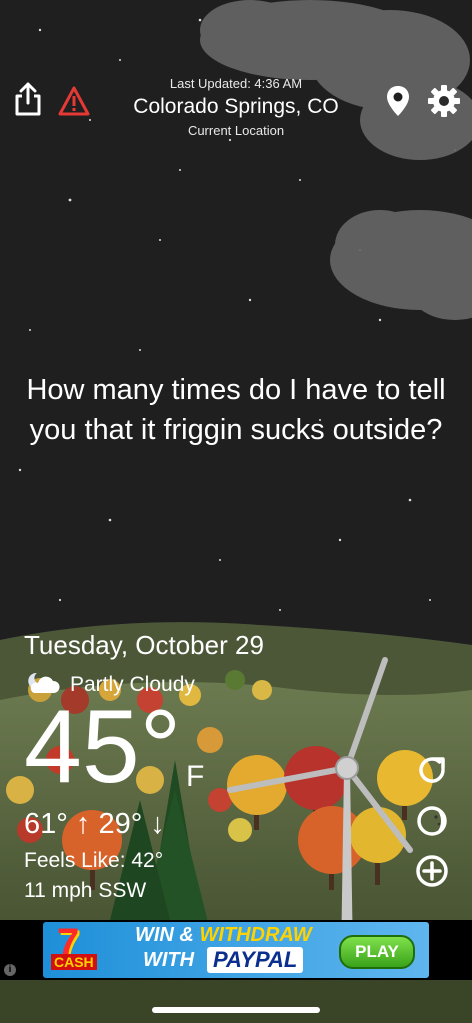 Image resolution: width=472 pixels, height=1023 pixels. I want to click on forecast-date: Tuesday, October 29, so click(144, 645).